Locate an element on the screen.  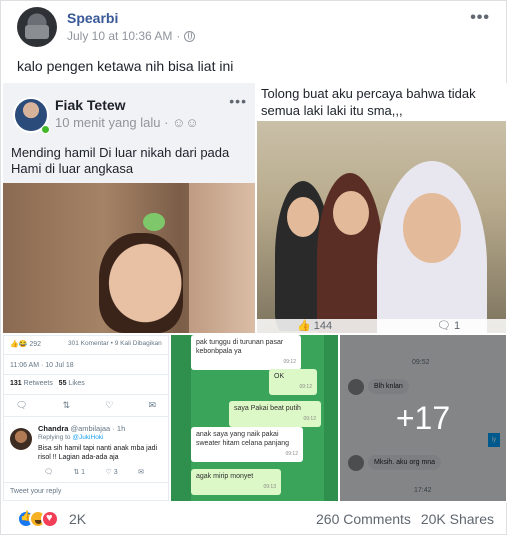
screenshot-time: 10 menit yang lalu · ☺☺ is located at coordinates (127, 122).